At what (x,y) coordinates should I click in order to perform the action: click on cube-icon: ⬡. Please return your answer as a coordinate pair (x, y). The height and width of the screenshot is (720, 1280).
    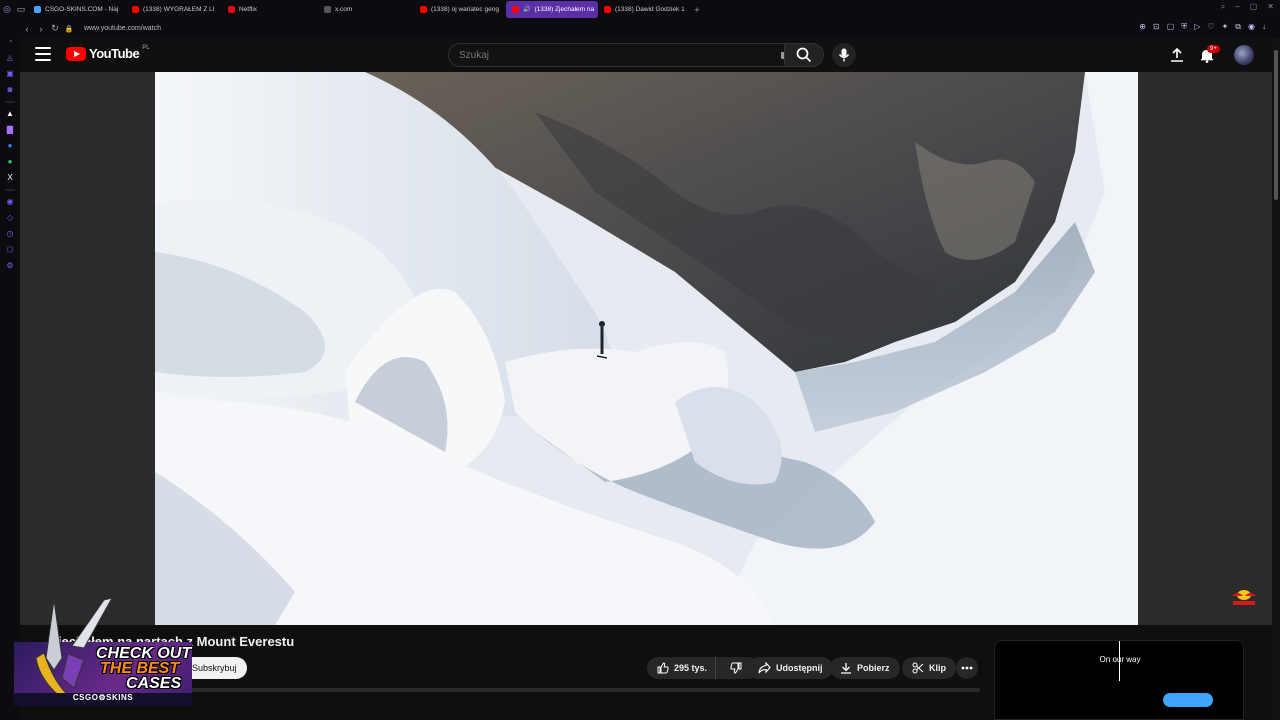
    Looking at the image, I should click on (10, 250).